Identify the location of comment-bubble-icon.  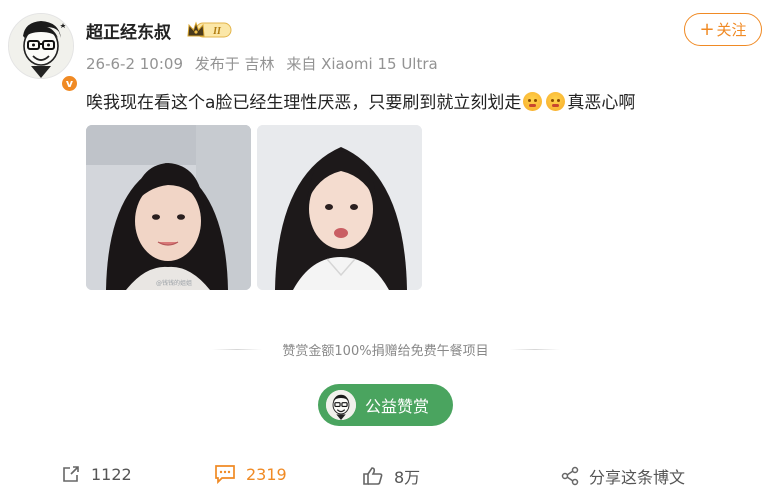
(225, 474).